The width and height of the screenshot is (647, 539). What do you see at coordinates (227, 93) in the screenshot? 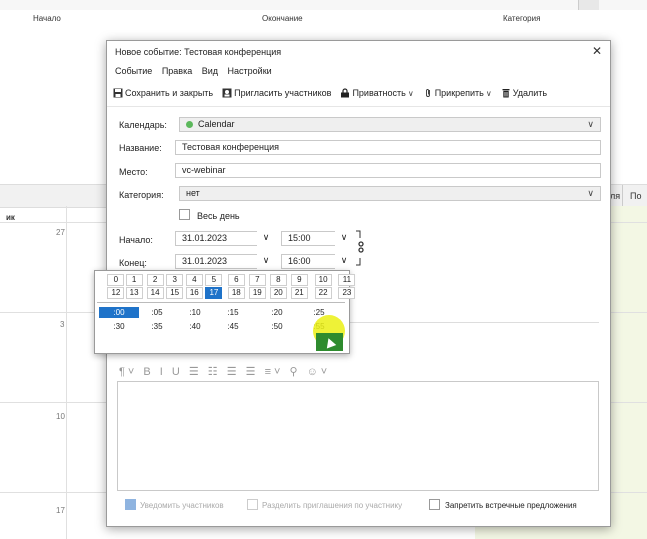
I see `attendees-icon` at bounding box center [227, 93].